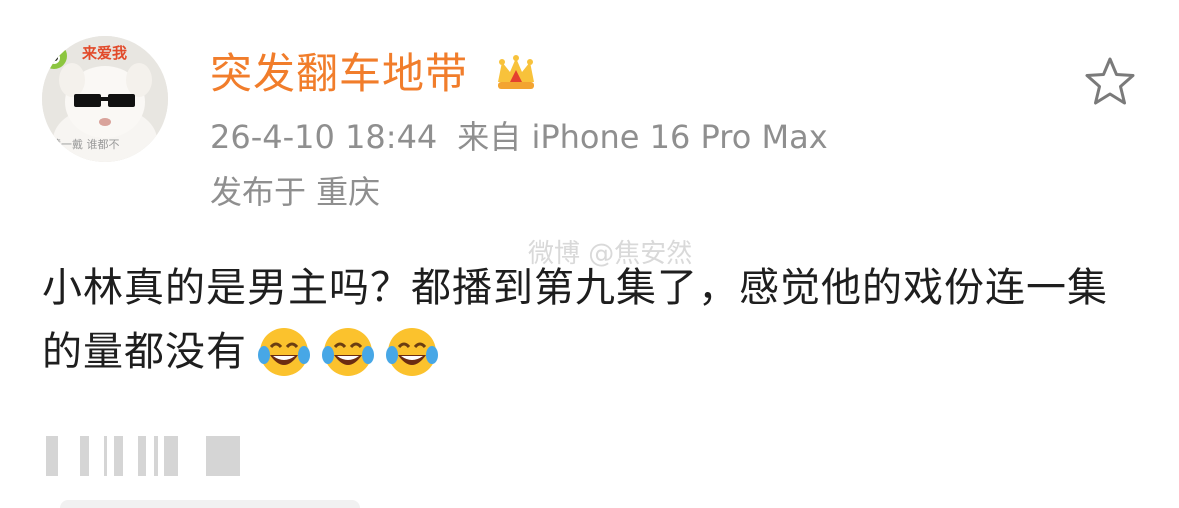  I want to click on svg-text: 镜一戴 谁都不, so click(85, 144).